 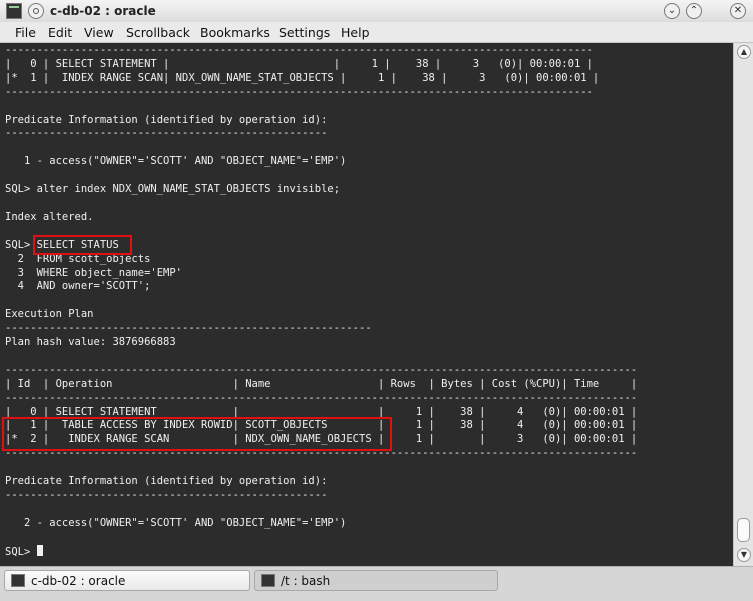 I want to click on window-title: c-db-02 : oracle, so click(x=103, y=11).